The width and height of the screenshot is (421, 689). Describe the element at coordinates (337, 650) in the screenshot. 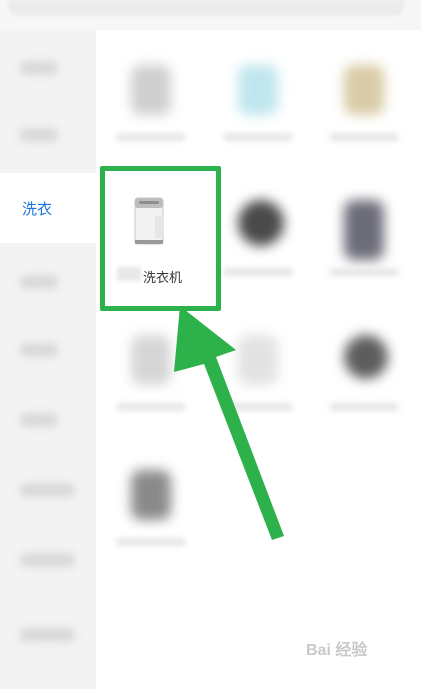

I see `watermark: Bai 经验` at that location.